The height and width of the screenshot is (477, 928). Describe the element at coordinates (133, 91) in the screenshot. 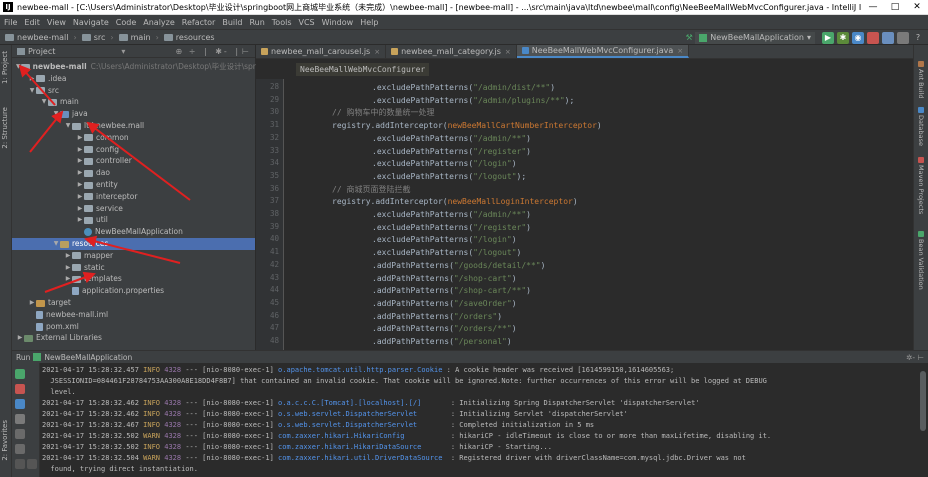

I see `tree-node-src: ▼ src` at that location.